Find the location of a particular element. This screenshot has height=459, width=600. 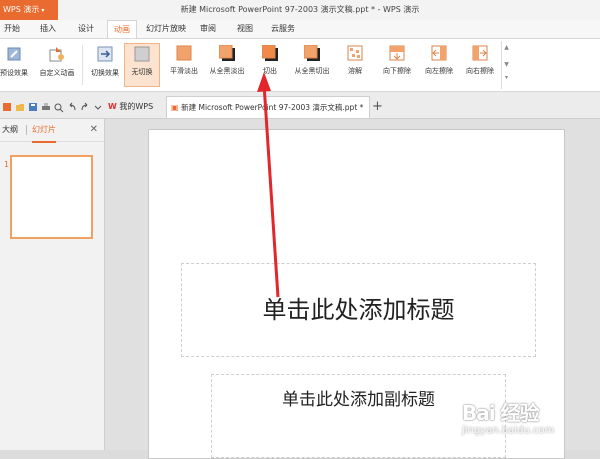

transition-dissolve-label: 溶解 is located at coordinates (355, 71).